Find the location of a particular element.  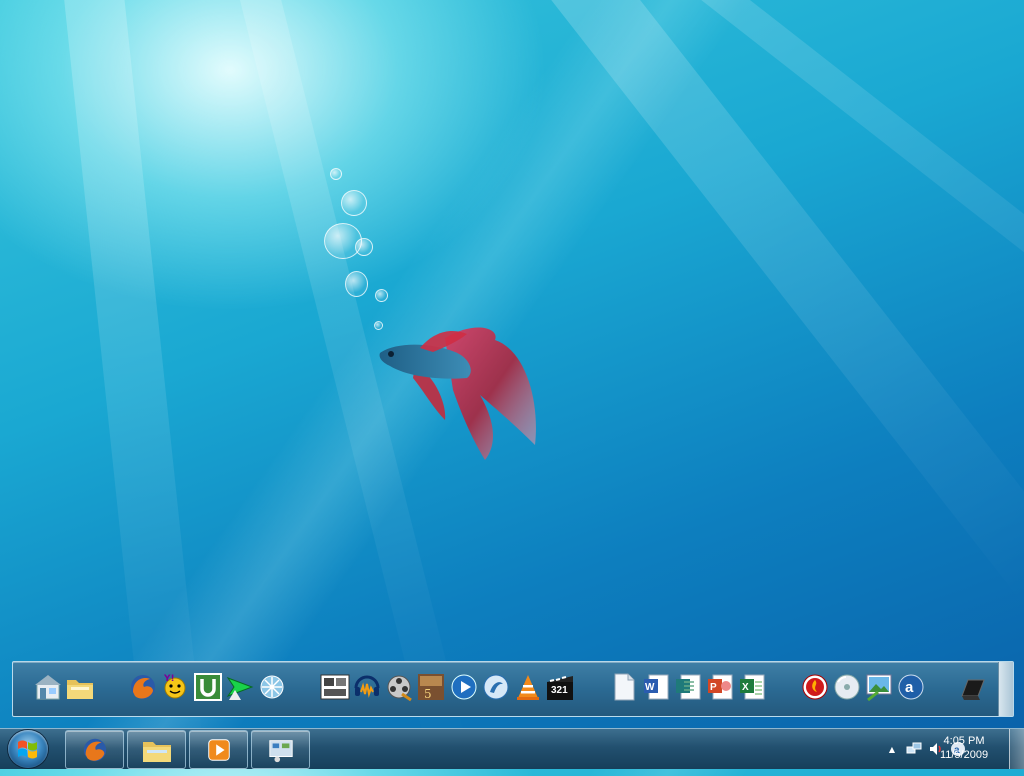

windows-movie-maker-icon is located at coordinates (335, 687).